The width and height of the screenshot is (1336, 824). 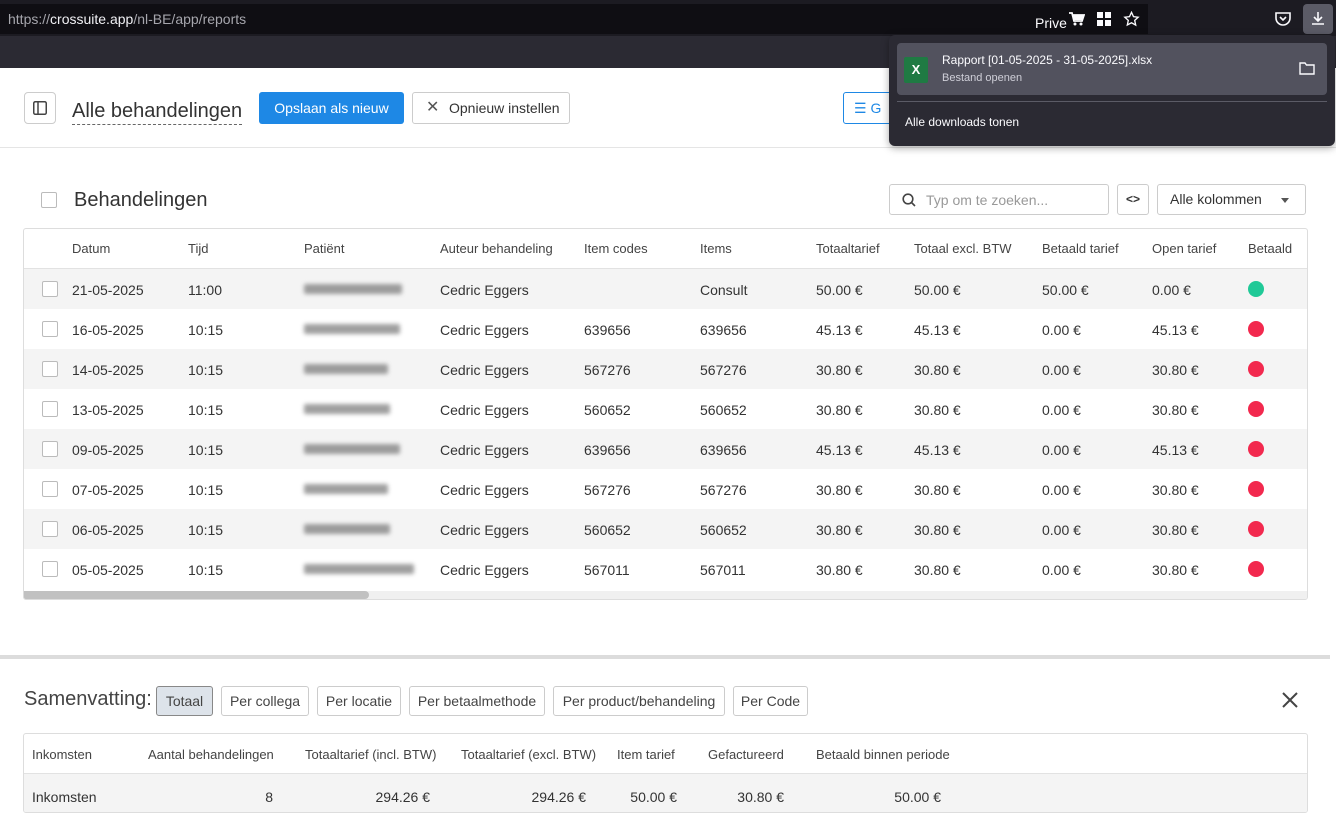 What do you see at coordinates (962, 122) in the screenshot?
I see `show-all-downloads-link: Alle downloads tonen` at bounding box center [962, 122].